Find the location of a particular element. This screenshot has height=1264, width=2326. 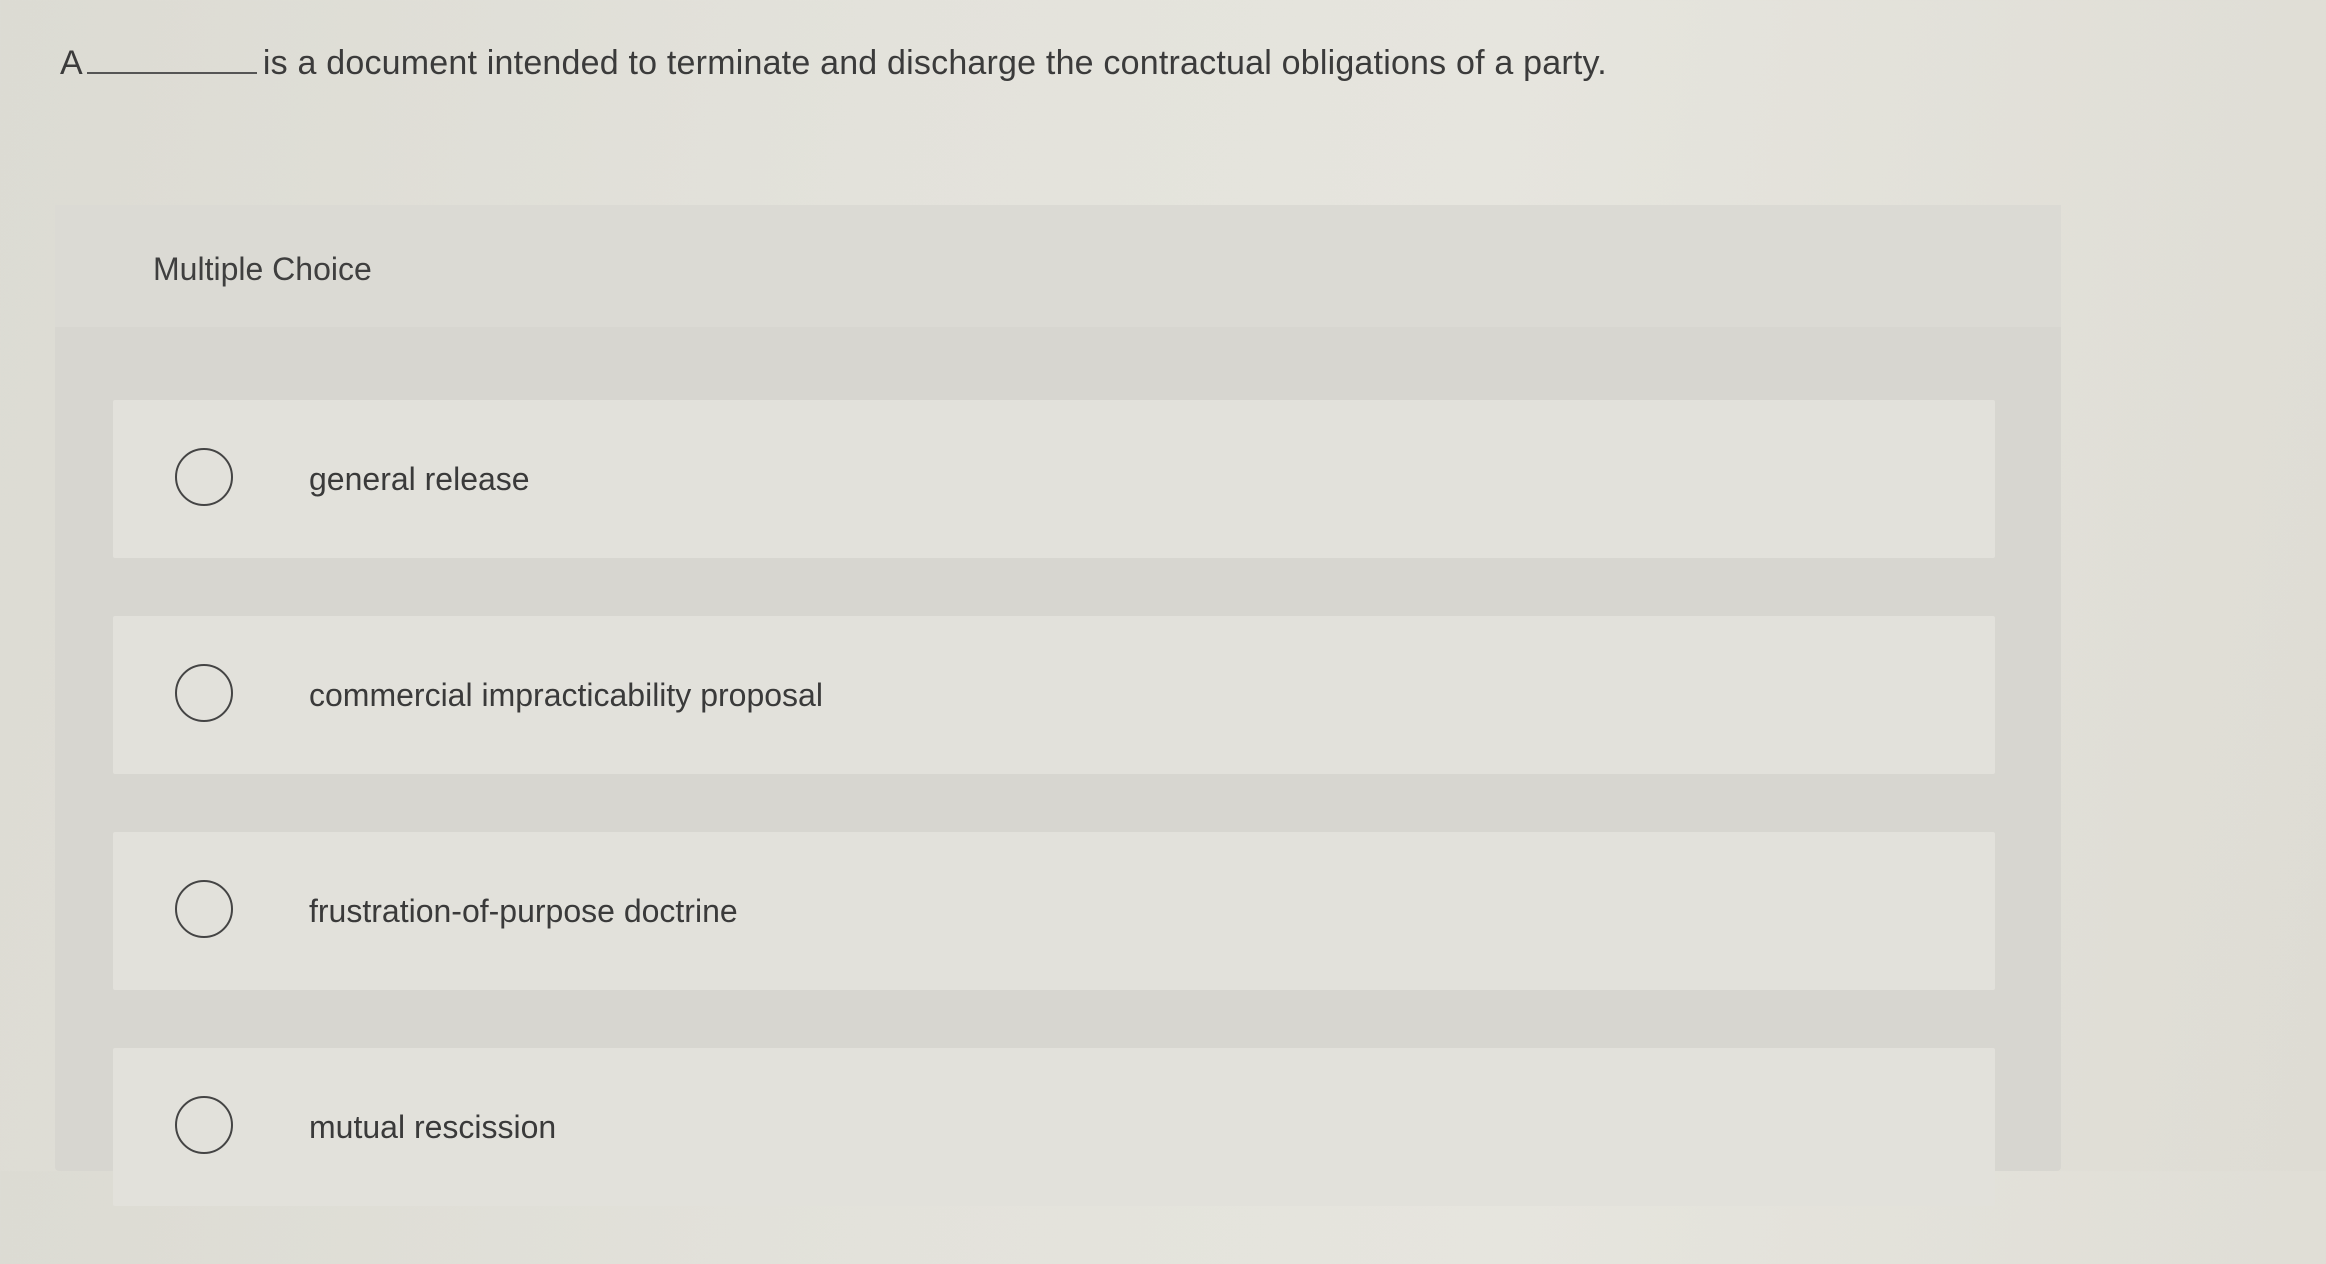

choice-option: frustration-of-purpose doctrine is located at coordinates (1054, 911).